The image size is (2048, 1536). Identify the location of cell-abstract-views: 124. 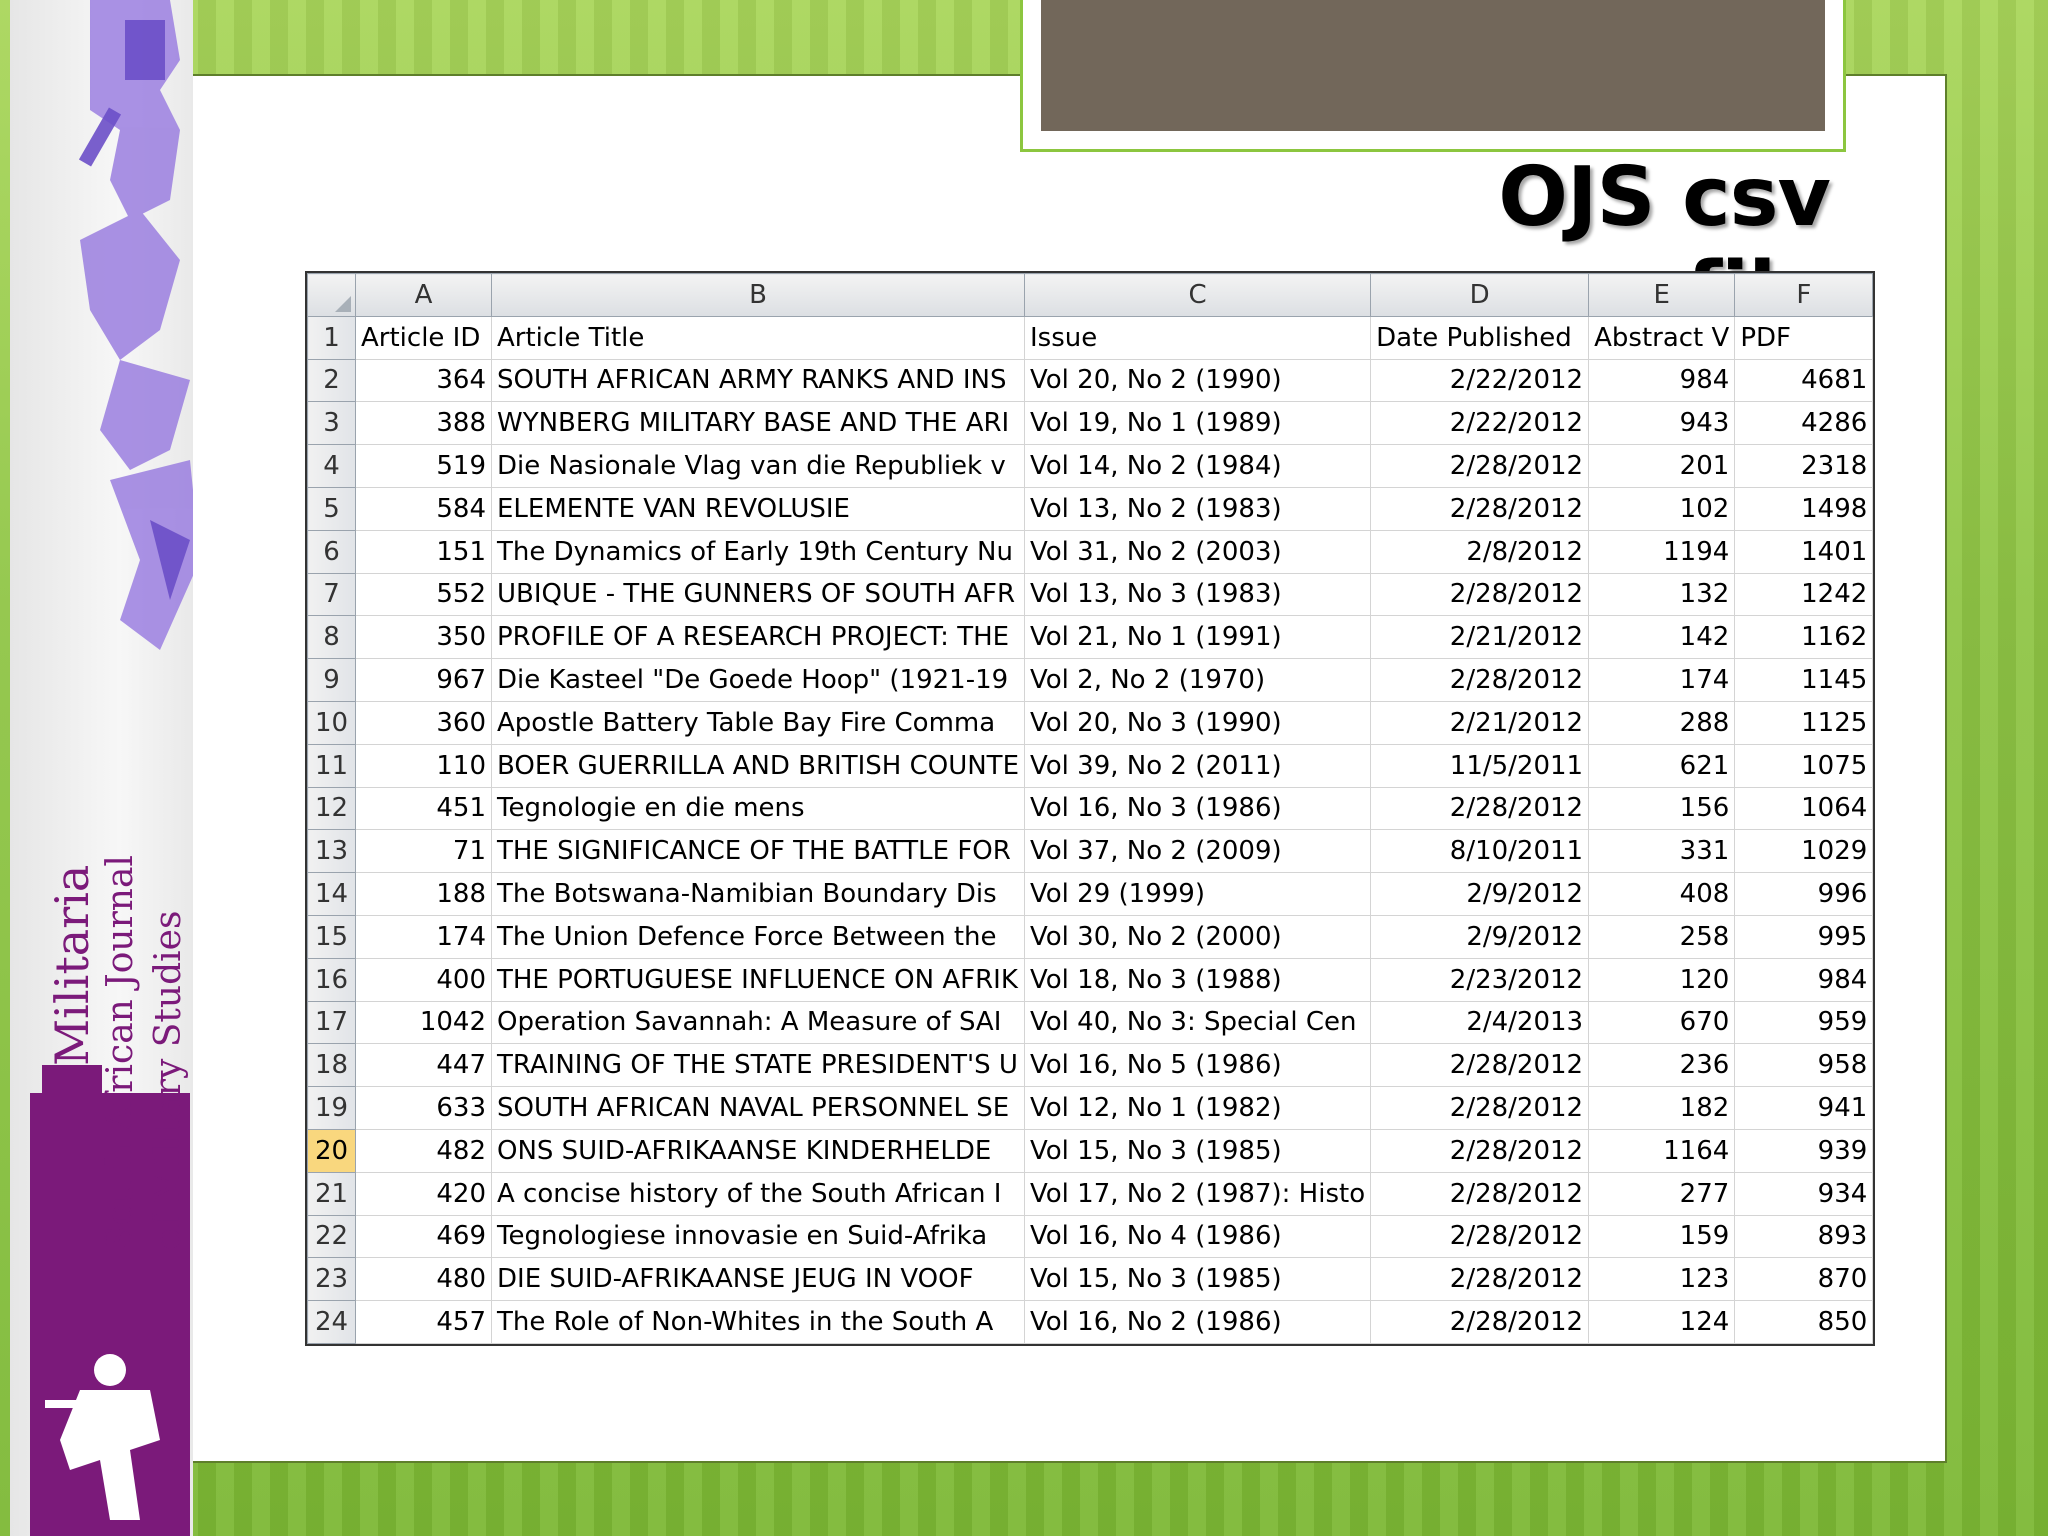
(1662, 1322).